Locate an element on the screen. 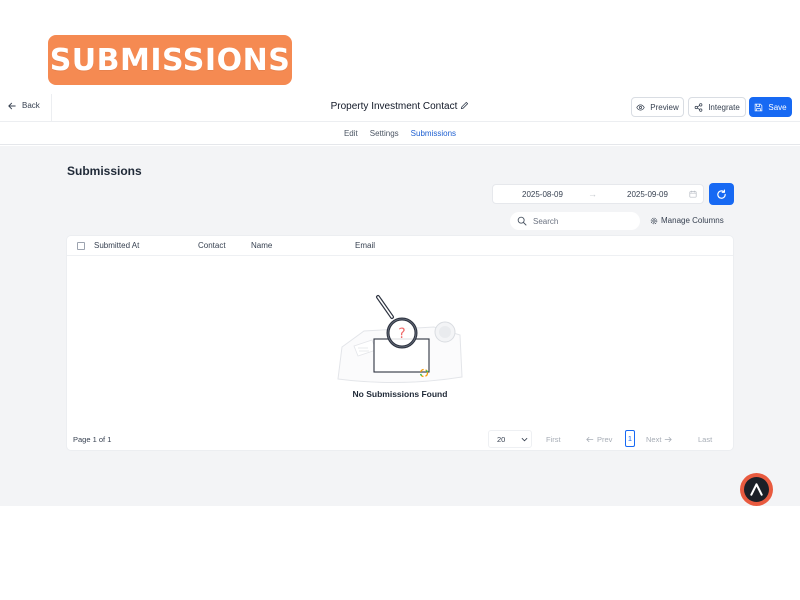 The width and height of the screenshot is (800, 600). banner-text: SUBMISSIONS is located at coordinates (170, 60).